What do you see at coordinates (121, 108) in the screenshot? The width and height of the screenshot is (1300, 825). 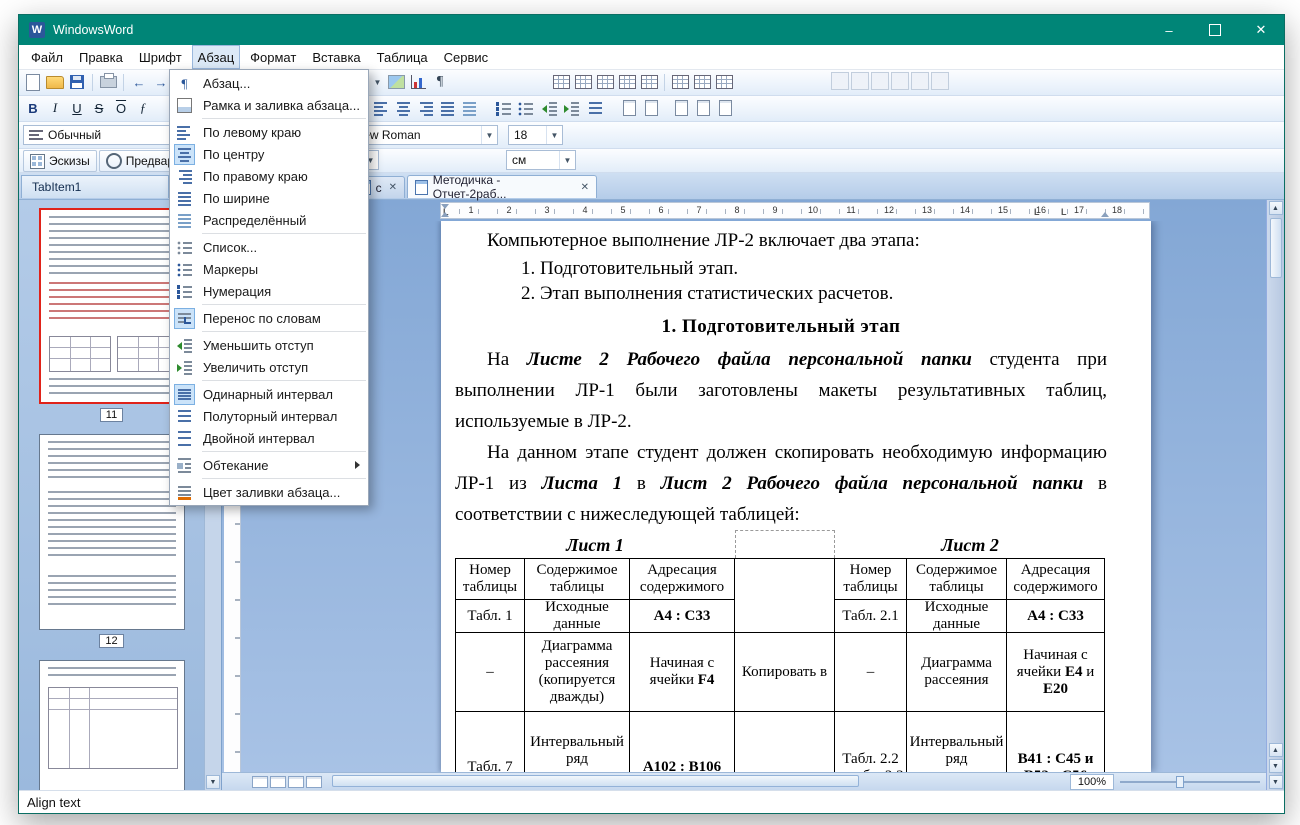 I see `overline-button: О` at bounding box center [121, 108].